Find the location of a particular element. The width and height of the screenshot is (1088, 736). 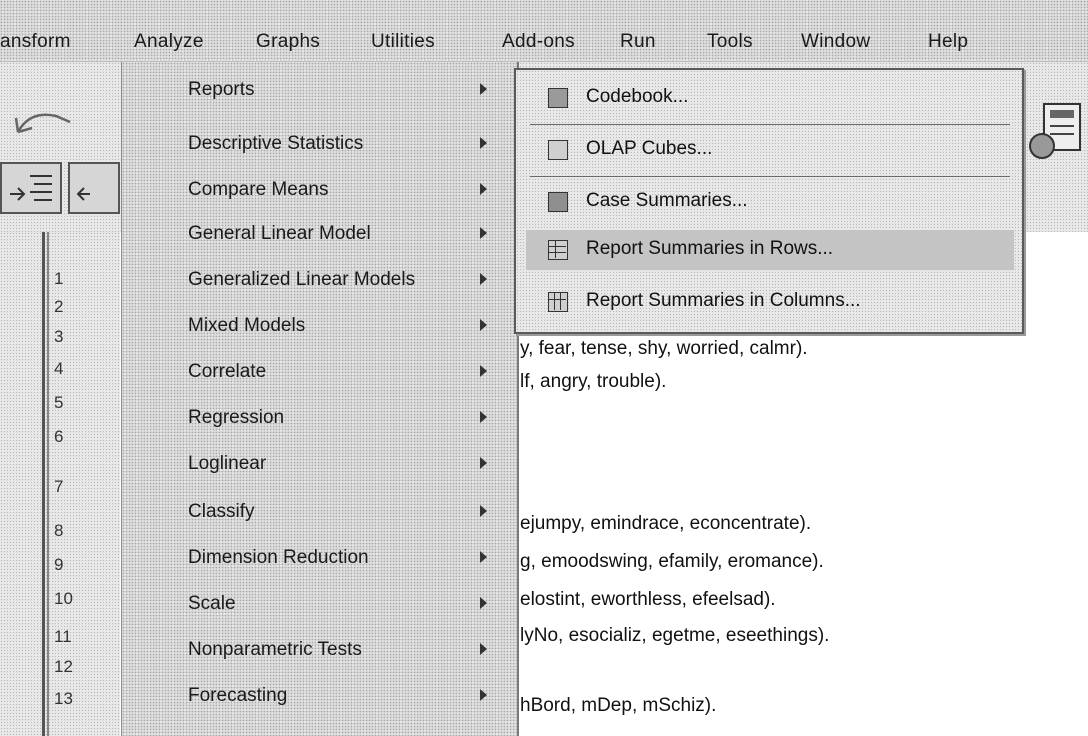

syntax-line: y, fear, tense, shy, worried, calmr). is located at coordinates (664, 348).